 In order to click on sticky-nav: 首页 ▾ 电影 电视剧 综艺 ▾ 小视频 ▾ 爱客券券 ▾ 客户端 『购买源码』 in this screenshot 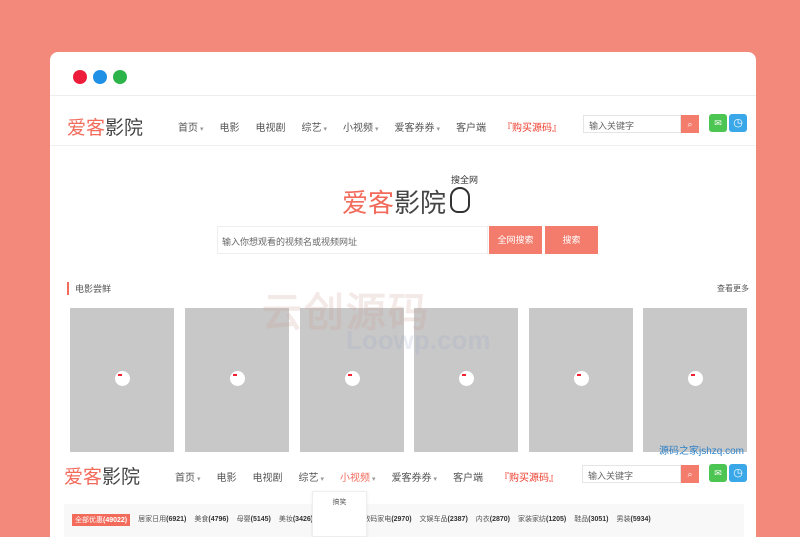, I will do `click(375, 476)`.